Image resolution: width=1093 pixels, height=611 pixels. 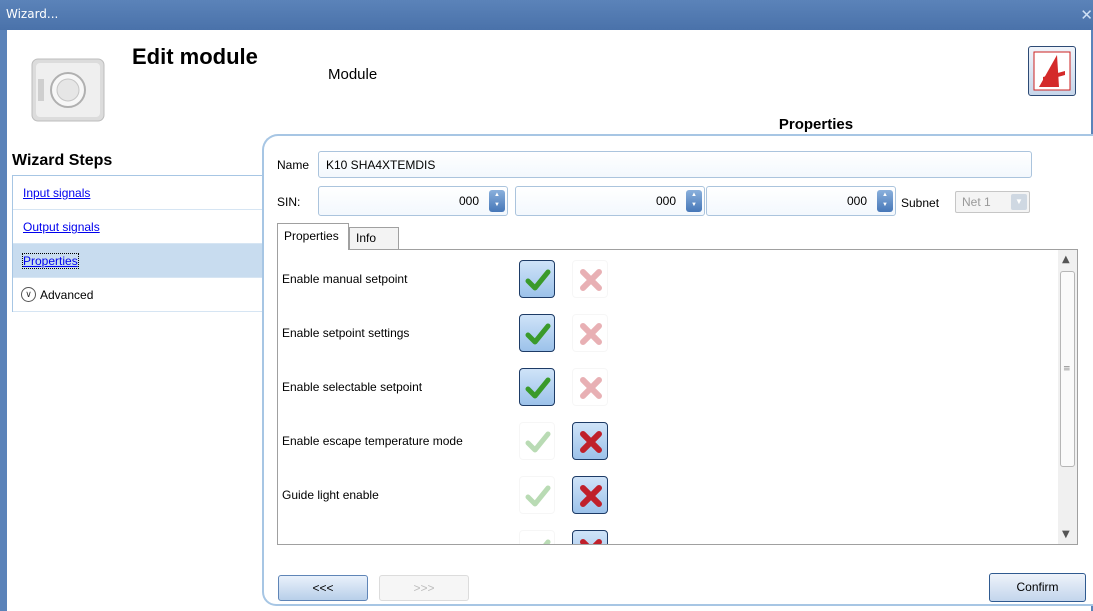 What do you see at coordinates (668, 277) in the screenshot?
I see `property-row: Enable manual setpoint` at bounding box center [668, 277].